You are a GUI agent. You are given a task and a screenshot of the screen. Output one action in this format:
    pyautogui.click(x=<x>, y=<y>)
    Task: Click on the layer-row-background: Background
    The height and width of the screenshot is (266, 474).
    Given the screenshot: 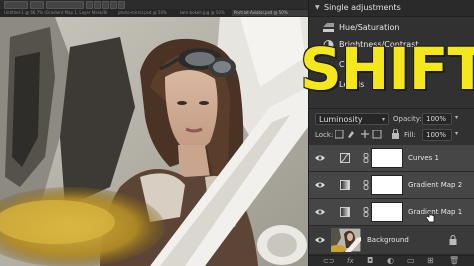 What is the action you would take?
    pyautogui.click(x=391, y=240)
    